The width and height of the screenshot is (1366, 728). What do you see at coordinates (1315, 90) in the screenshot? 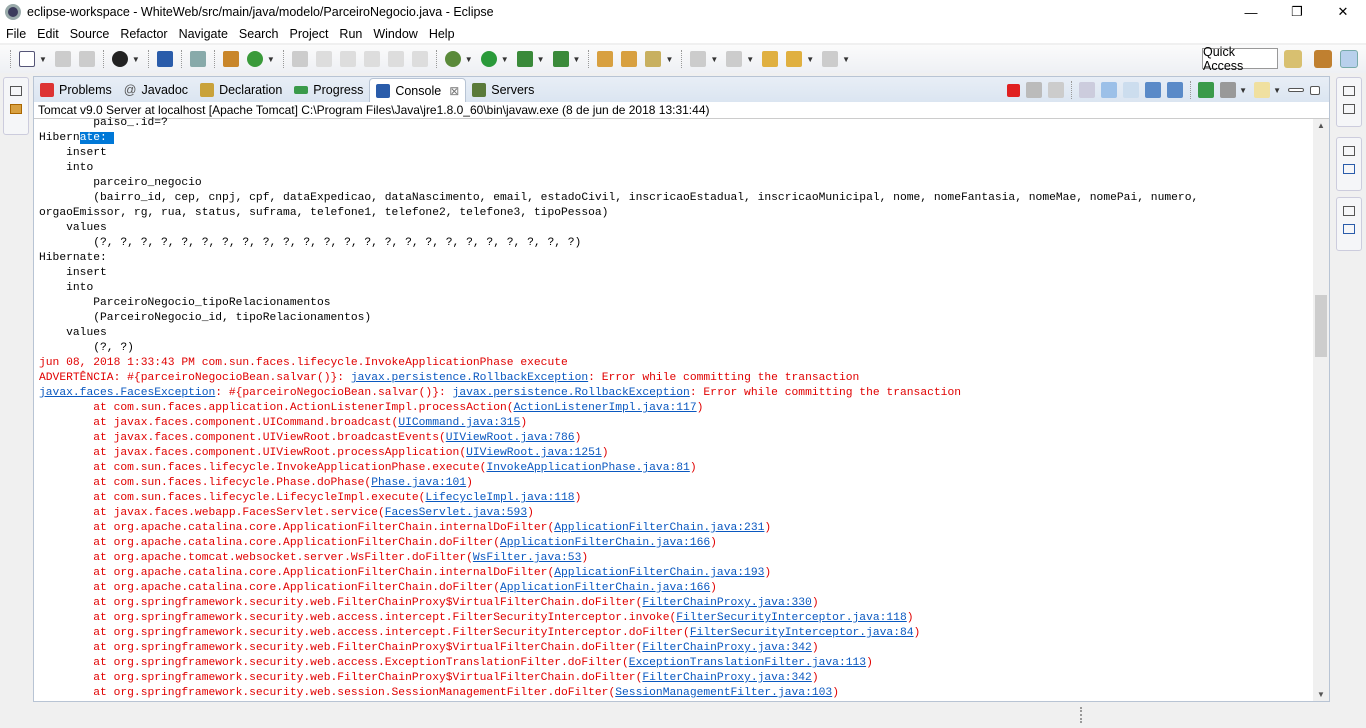
I see `maximize-view-icon` at bounding box center [1315, 90].